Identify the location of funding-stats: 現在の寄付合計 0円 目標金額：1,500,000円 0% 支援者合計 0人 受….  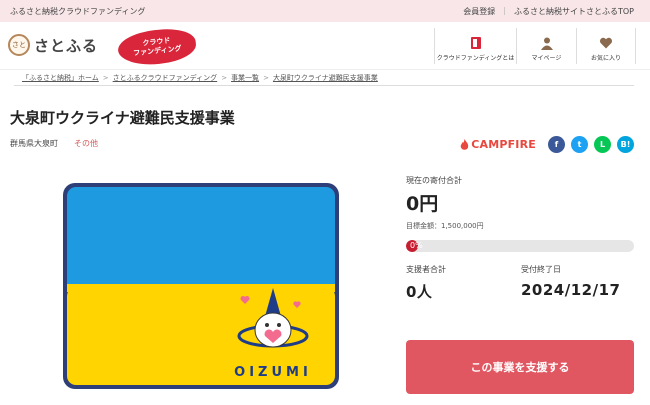
(520, 241).